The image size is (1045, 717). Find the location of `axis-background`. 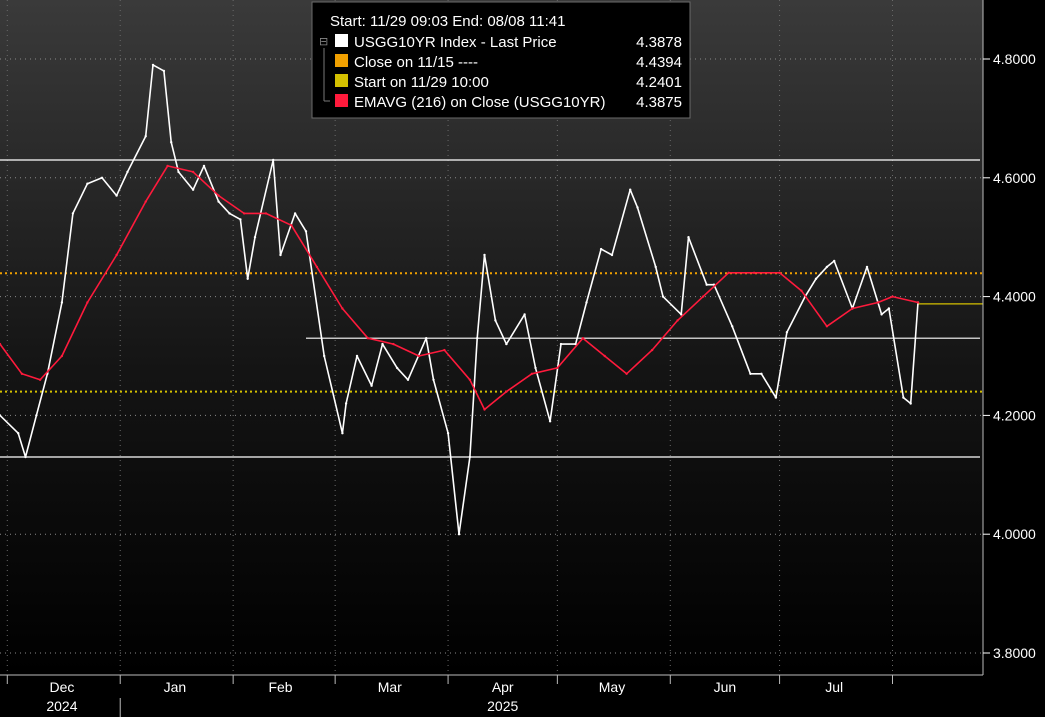

axis-background is located at coordinates (1014, 337).